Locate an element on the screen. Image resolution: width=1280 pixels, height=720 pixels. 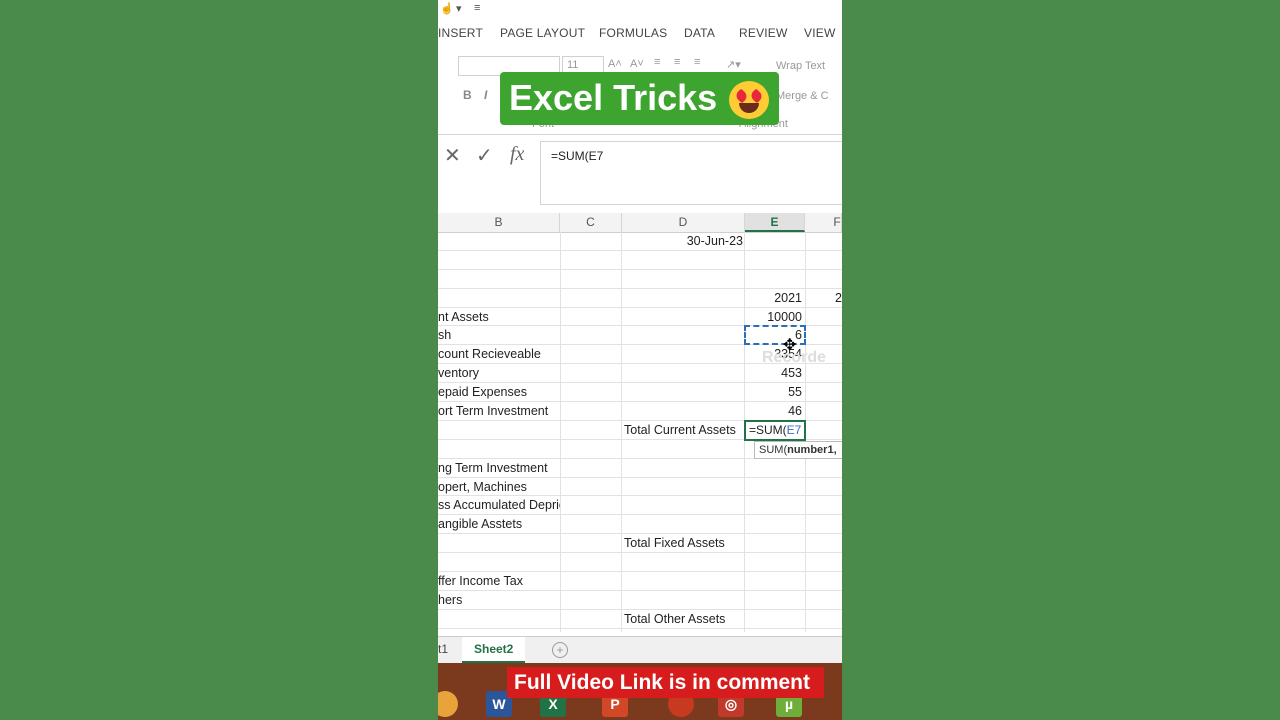
footer-text: Full Video Link is in comment is located at coordinates (662, 682).